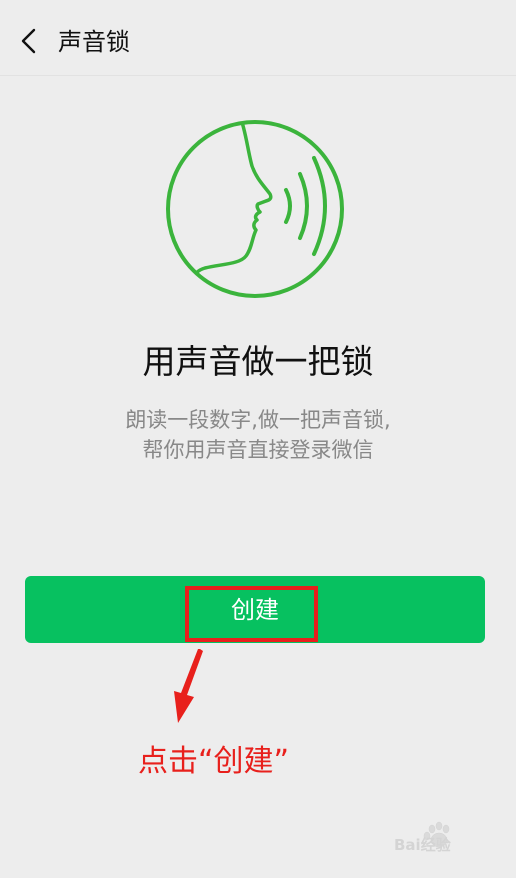 This screenshot has width=516, height=878. I want to click on page-title: 声音锁, so click(94, 42).